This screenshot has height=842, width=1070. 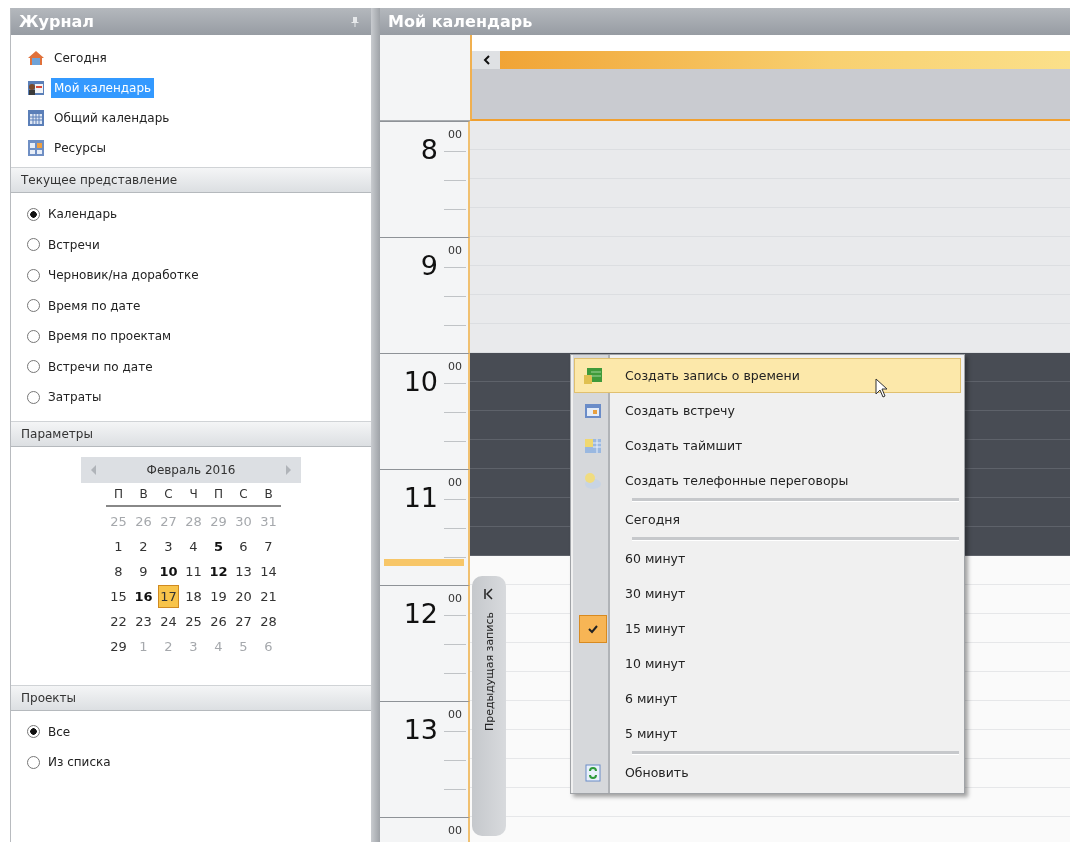 What do you see at coordinates (420, 497) in the screenshot?
I see `hour-label: 11` at bounding box center [420, 497].